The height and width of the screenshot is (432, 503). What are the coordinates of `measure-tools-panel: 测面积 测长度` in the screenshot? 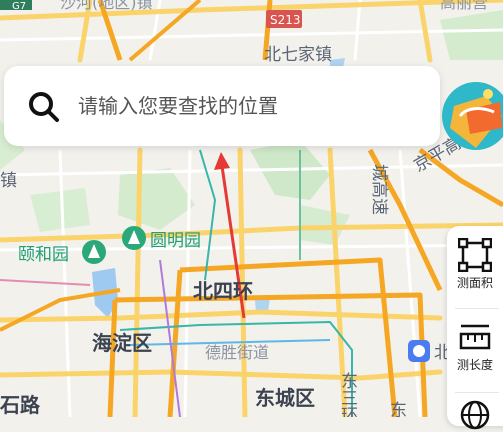 It's located at (475, 328).